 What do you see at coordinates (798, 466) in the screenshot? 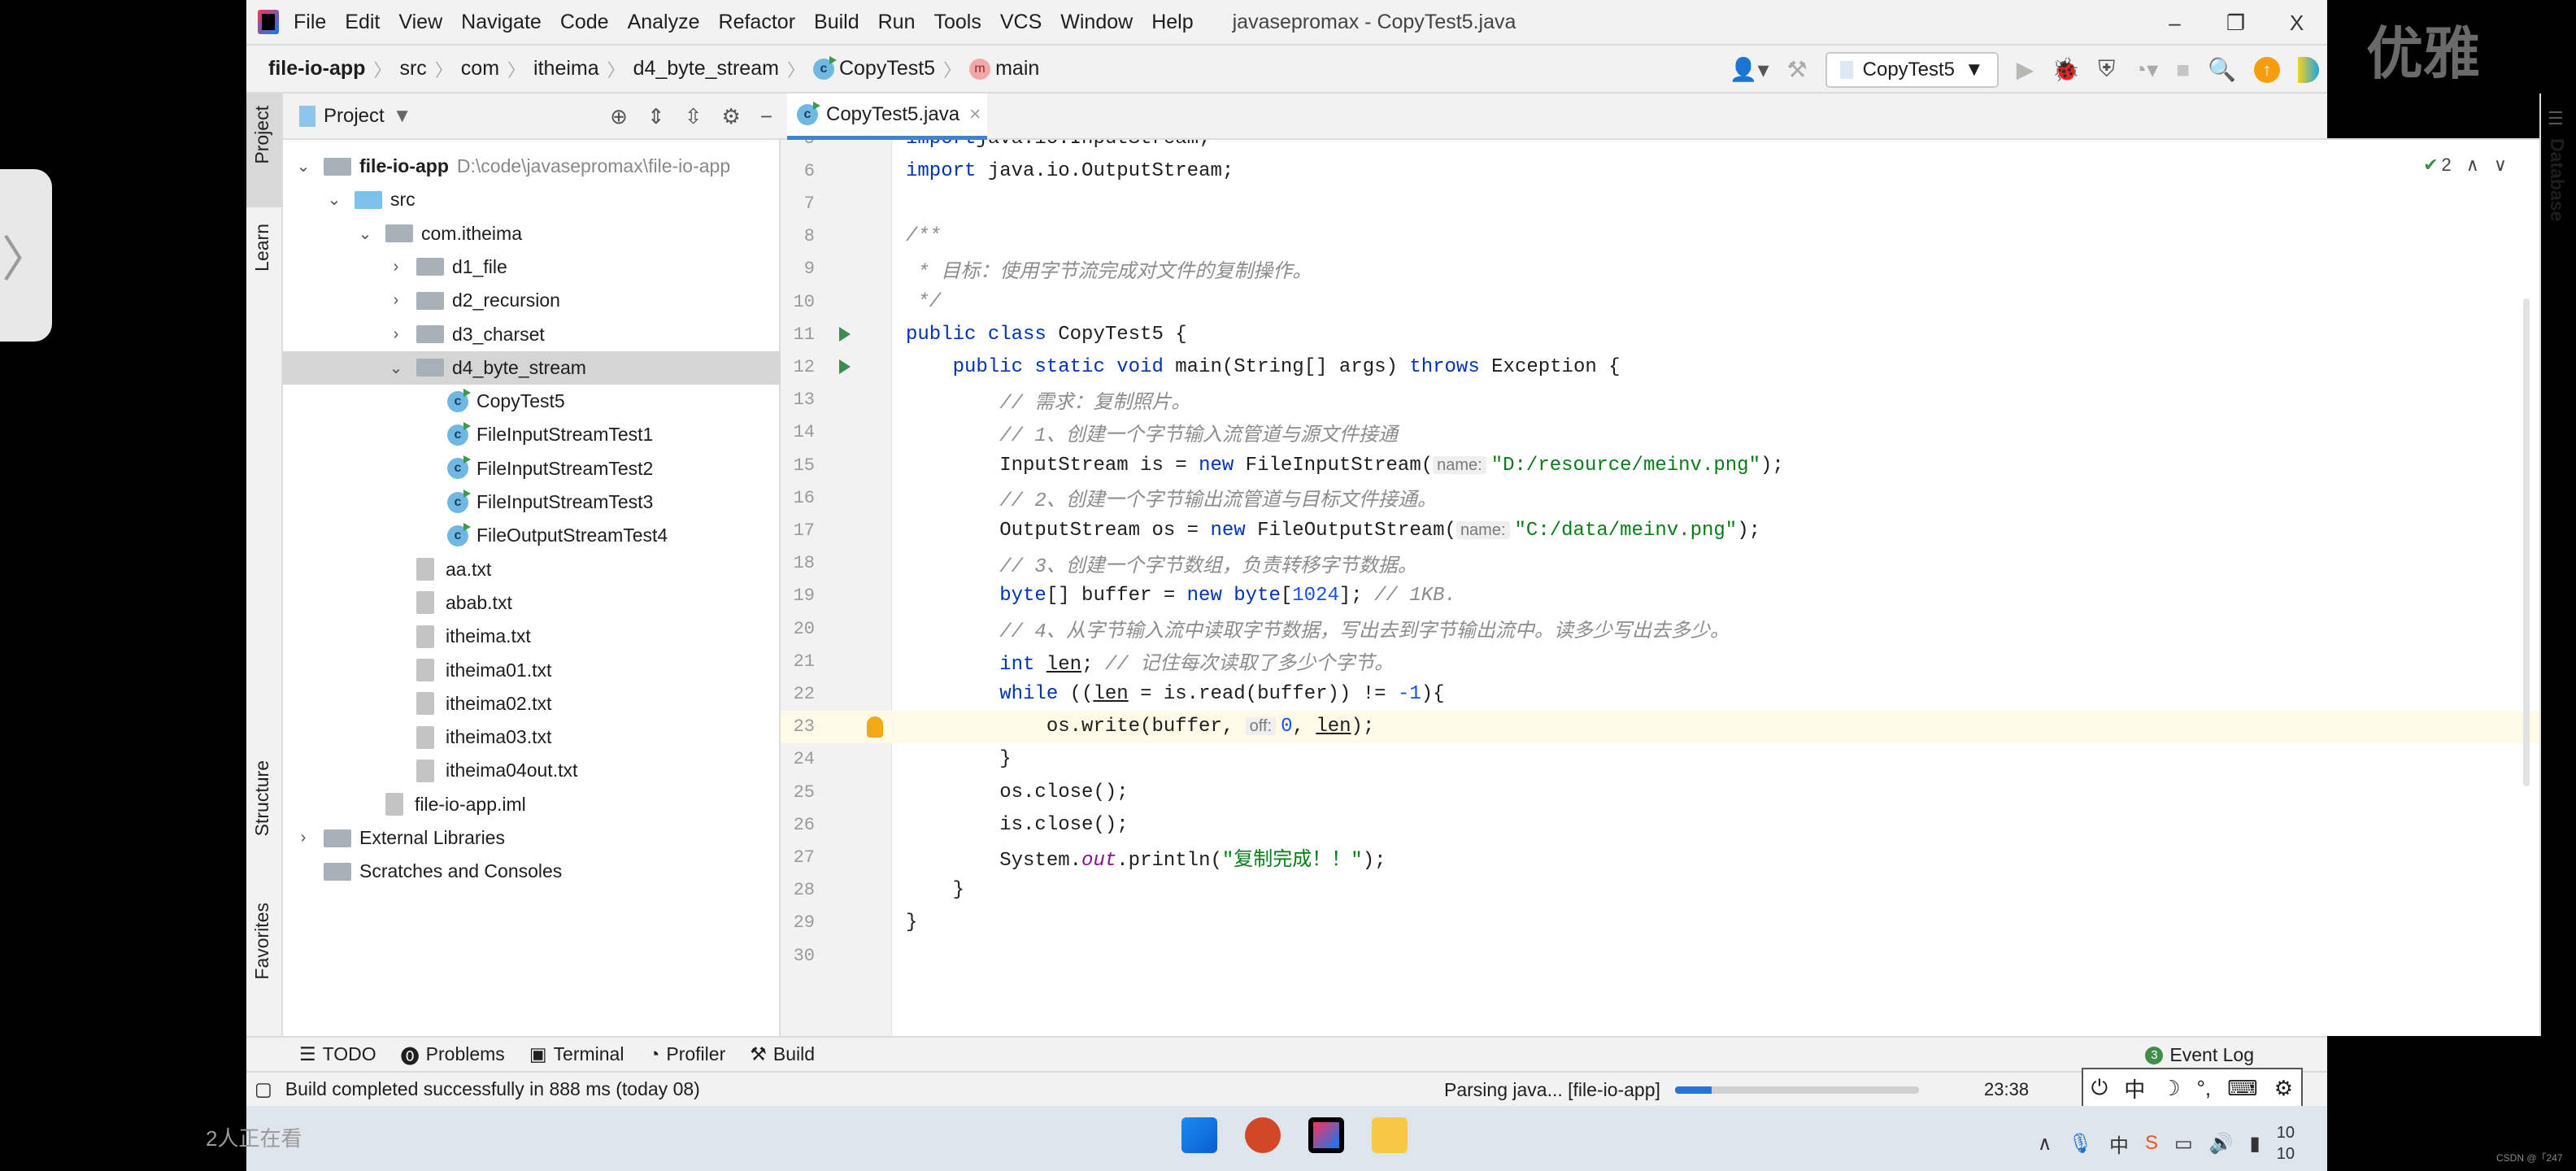
I see `line-number: 15` at bounding box center [798, 466].